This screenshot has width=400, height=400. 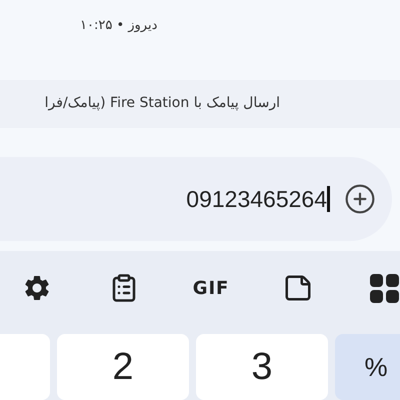 I want to click on keyboard-key: %, so click(x=367, y=367).